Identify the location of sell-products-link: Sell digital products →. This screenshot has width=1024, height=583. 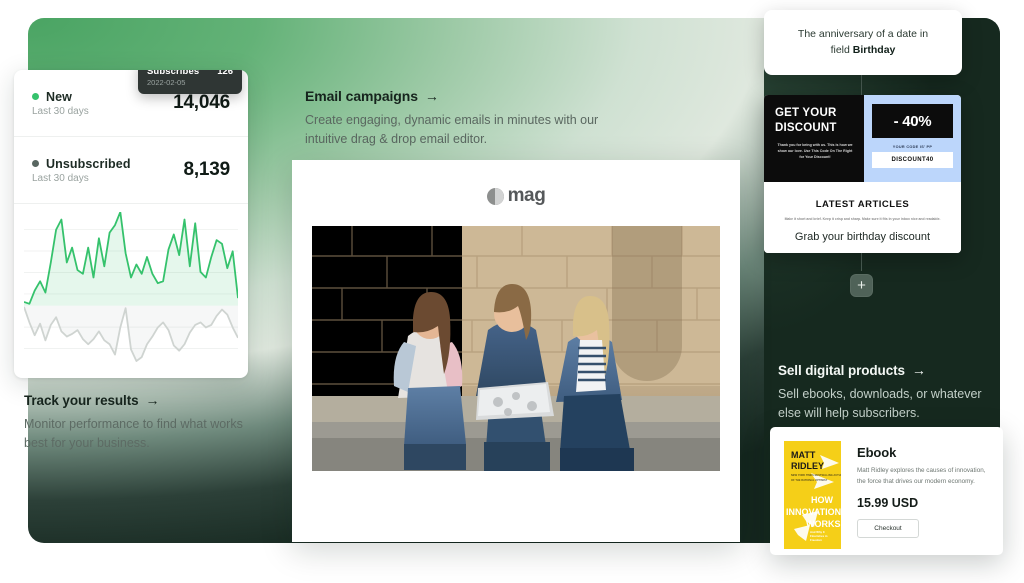
(883, 370).